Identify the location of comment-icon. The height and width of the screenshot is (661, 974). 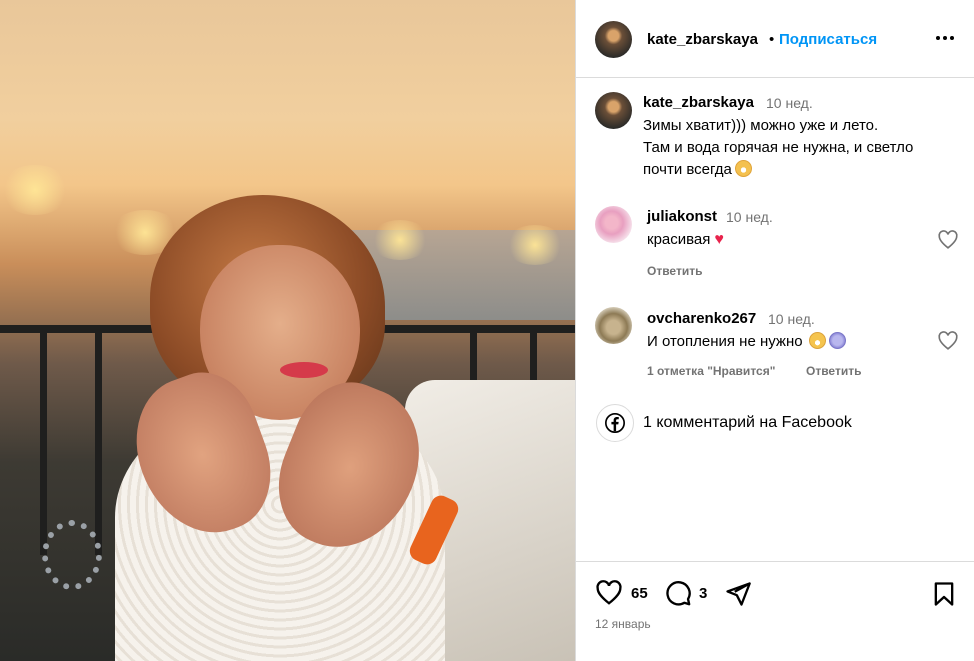
(678, 593).